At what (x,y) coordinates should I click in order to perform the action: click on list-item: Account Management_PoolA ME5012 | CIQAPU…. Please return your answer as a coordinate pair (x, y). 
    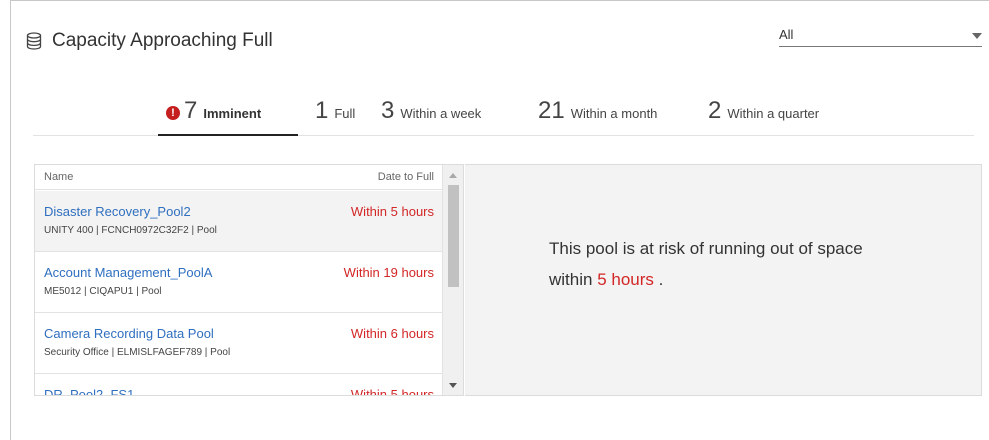
    Looking at the image, I should click on (238, 282).